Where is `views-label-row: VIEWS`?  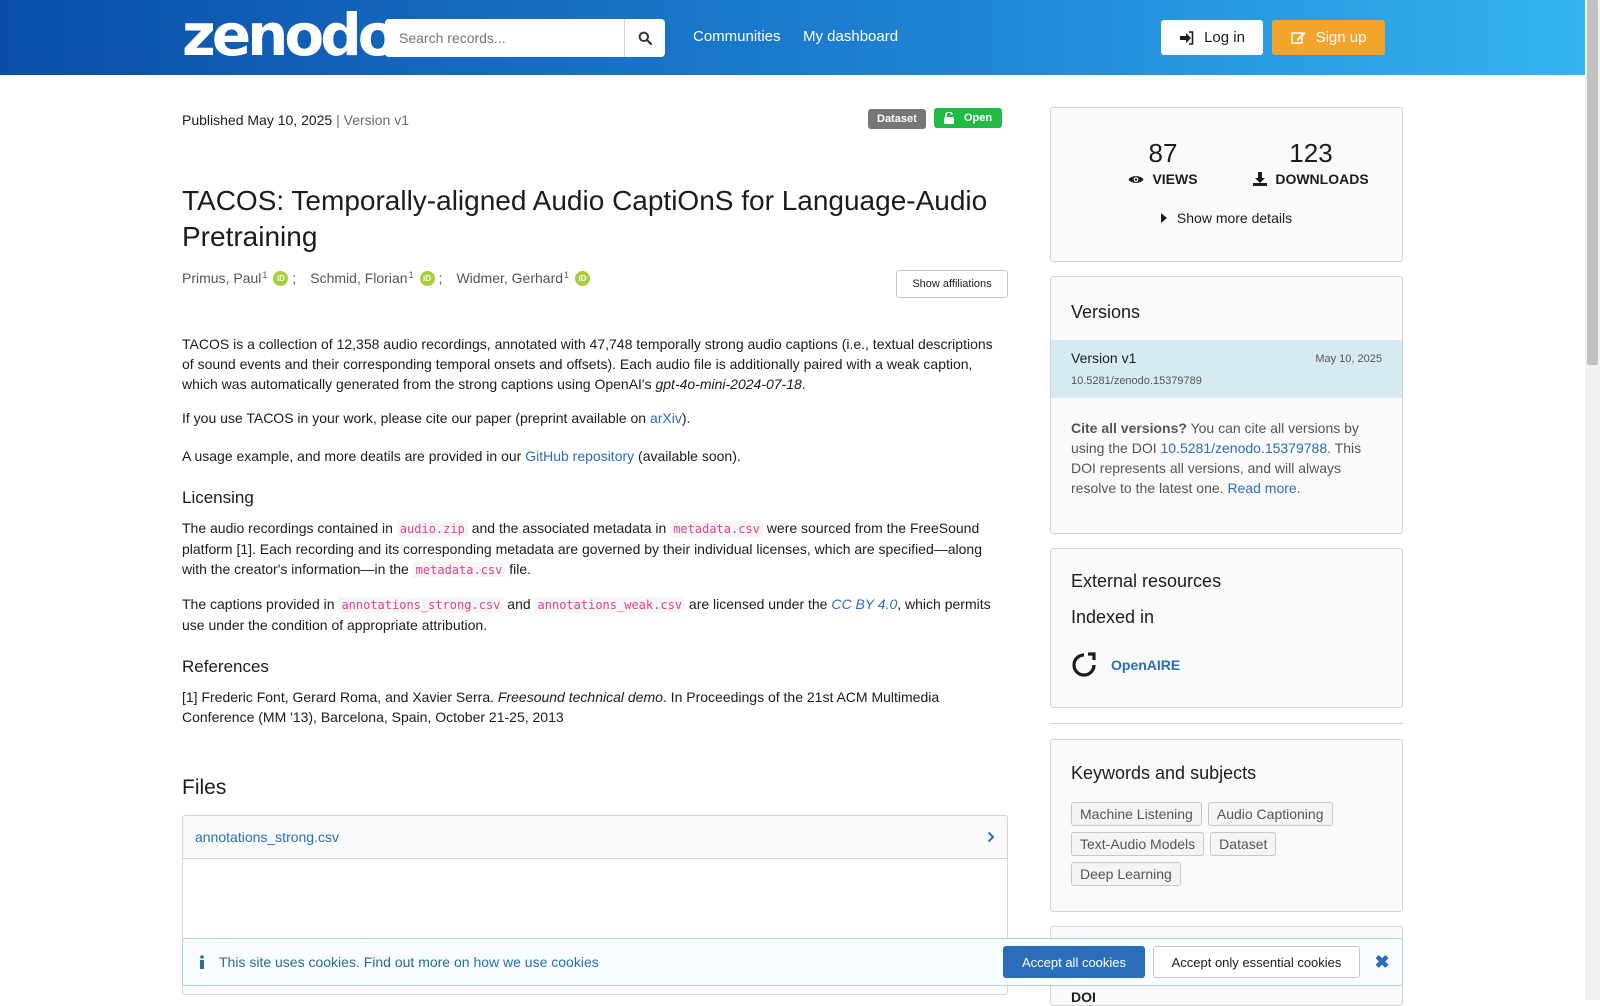 views-label-row: VIEWS is located at coordinates (1163, 179).